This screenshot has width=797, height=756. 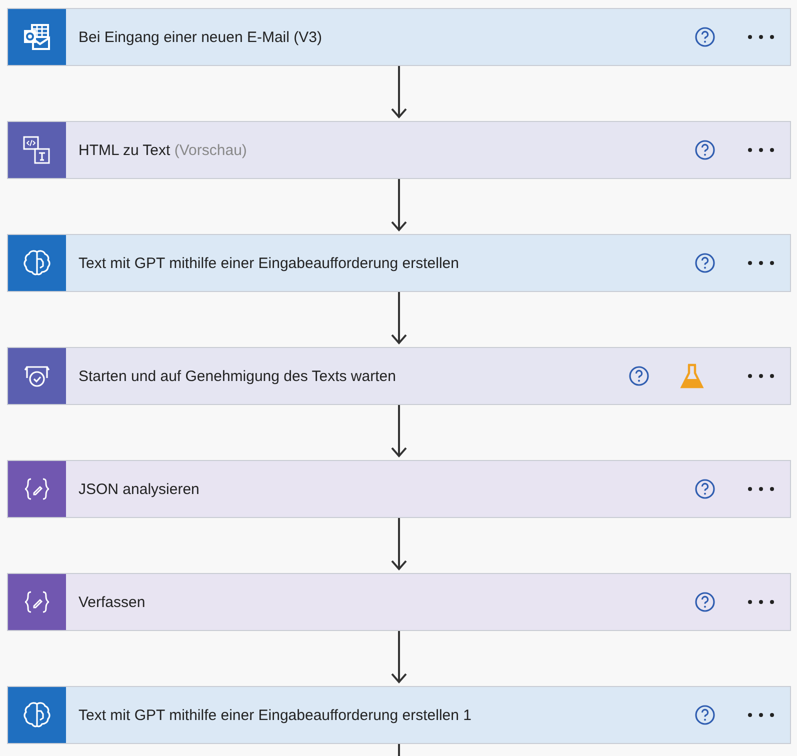 I want to click on connector-line, so click(x=398, y=750).